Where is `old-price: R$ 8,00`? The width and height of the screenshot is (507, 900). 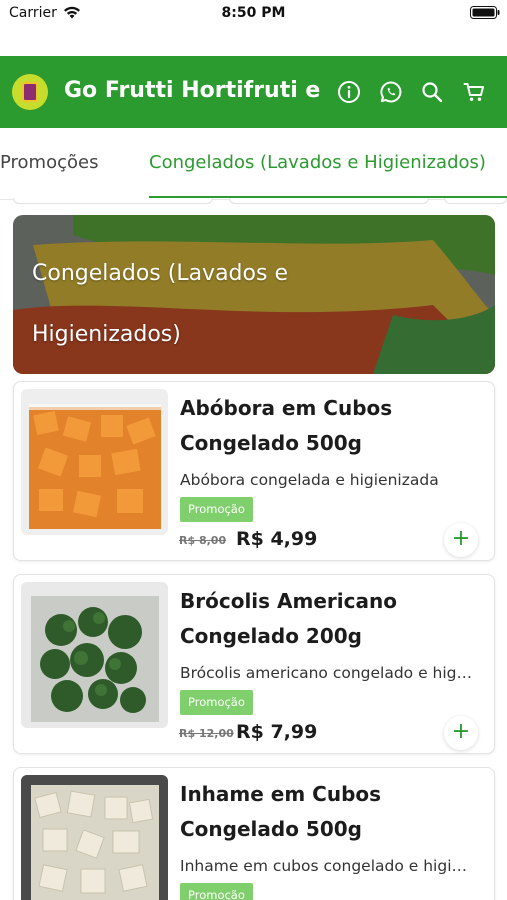 old-price: R$ 8,00 is located at coordinates (203, 540).